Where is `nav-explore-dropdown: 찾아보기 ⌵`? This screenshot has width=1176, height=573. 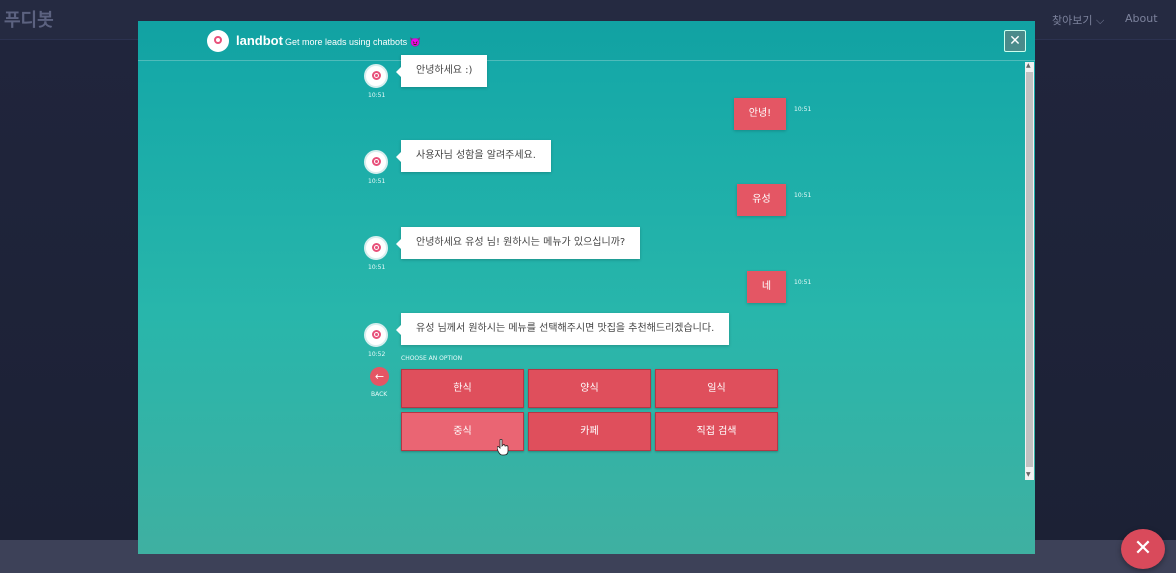 nav-explore-dropdown: 찾아보기 ⌵ is located at coordinates (1078, 20).